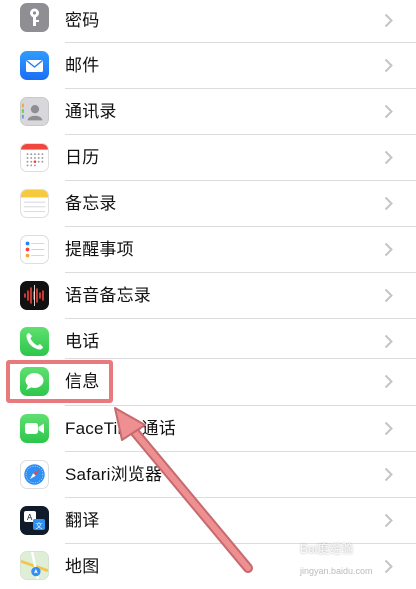 The image size is (416, 589). Describe the element at coordinates (34, 65) in the screenshot. I see `mail-icon` at that location.